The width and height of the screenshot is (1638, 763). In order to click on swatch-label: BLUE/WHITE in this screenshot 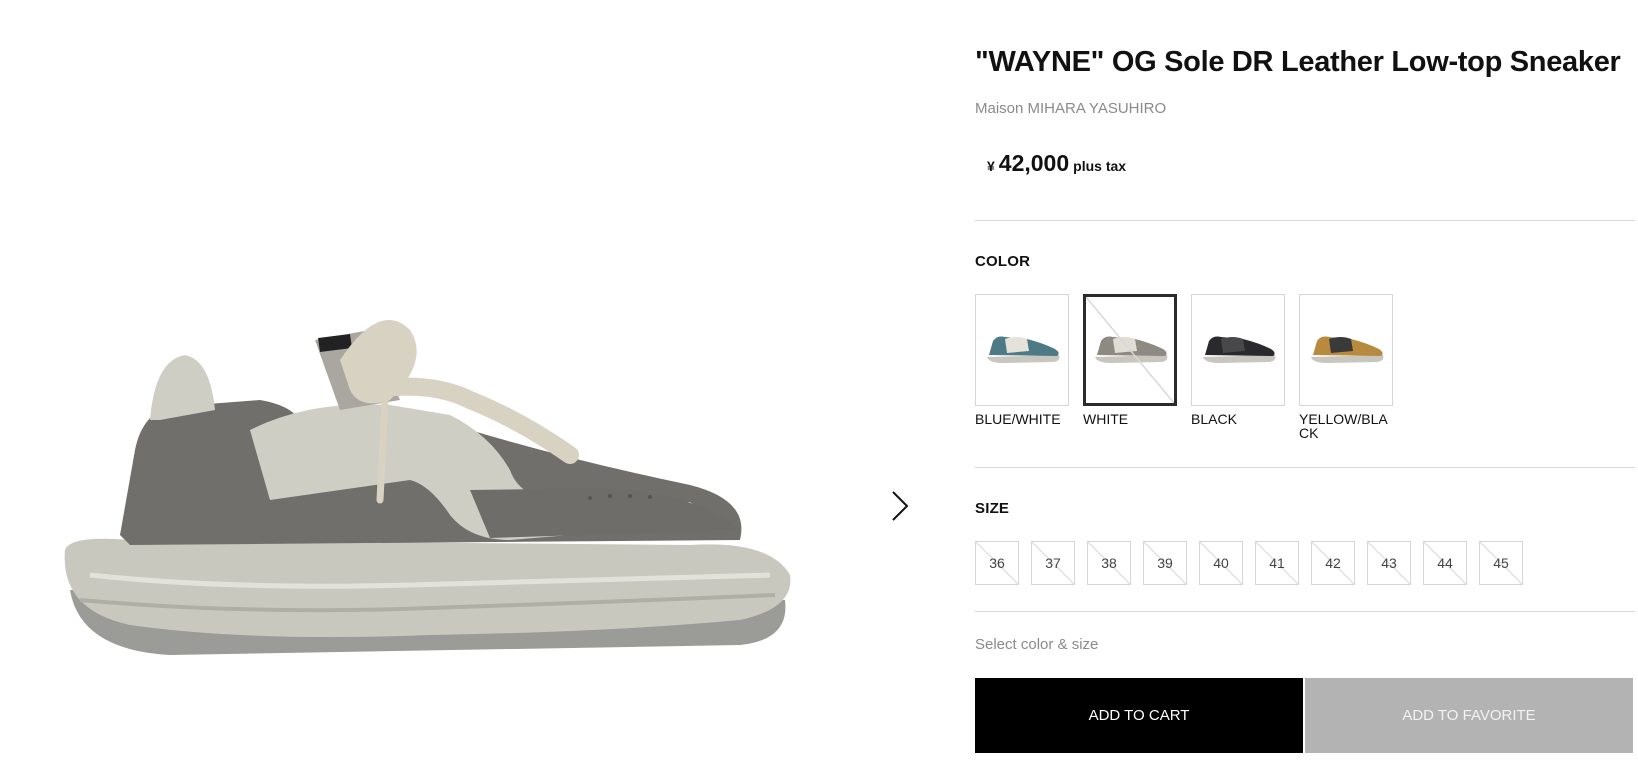, I will do `click(1018, 419)`.